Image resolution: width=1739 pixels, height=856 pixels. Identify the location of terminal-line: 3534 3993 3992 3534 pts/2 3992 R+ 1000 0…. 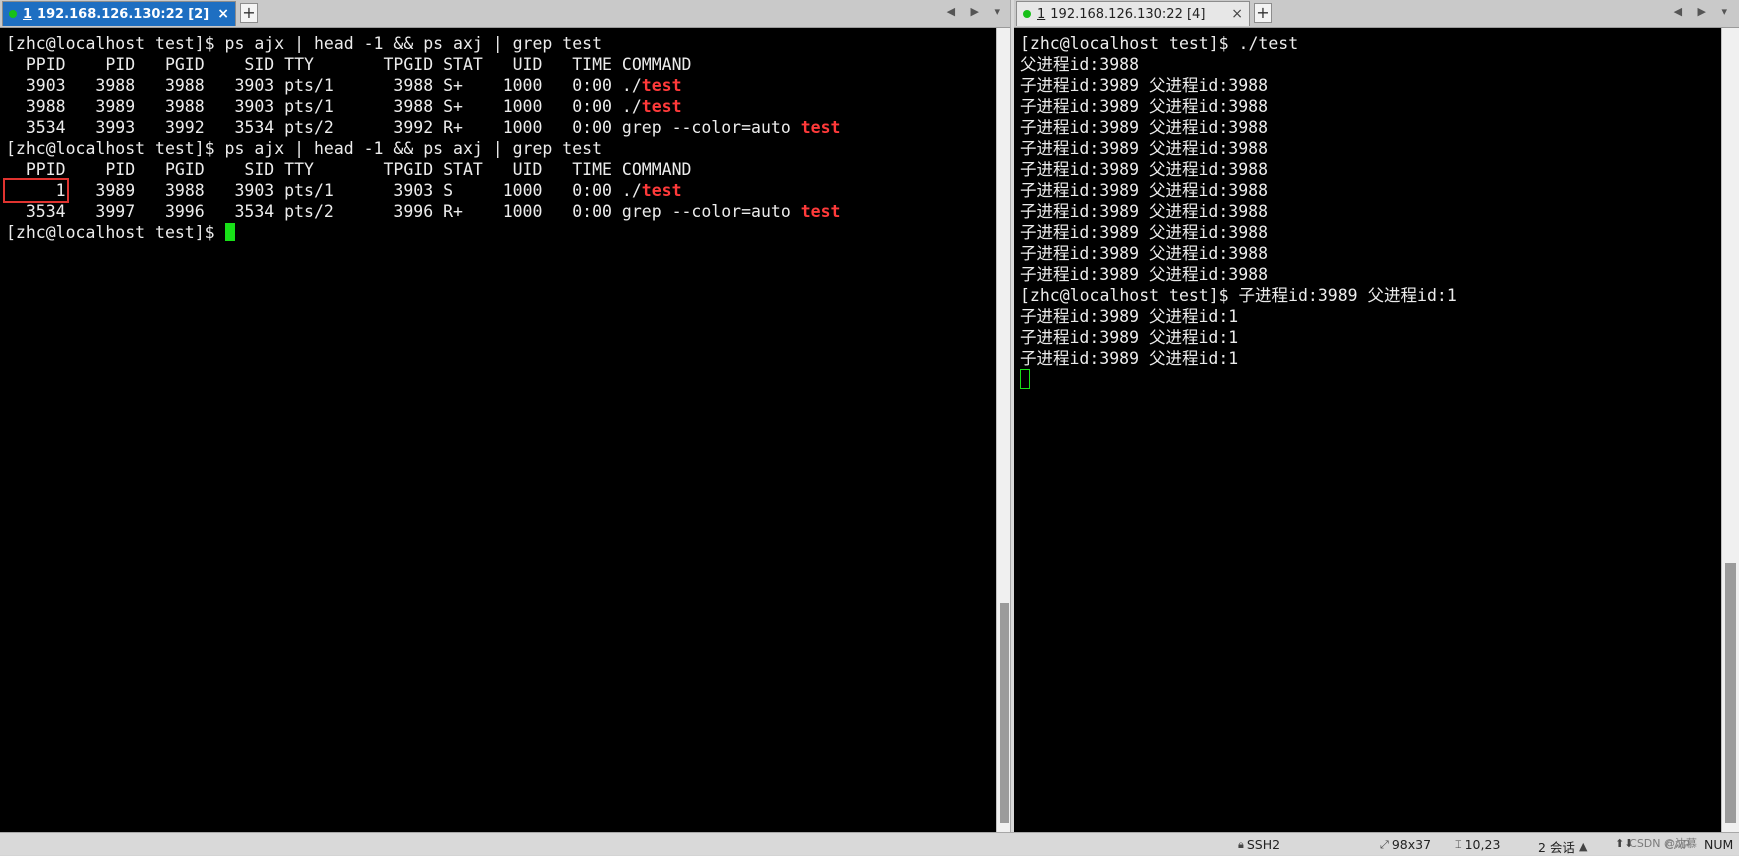
(501, 127).